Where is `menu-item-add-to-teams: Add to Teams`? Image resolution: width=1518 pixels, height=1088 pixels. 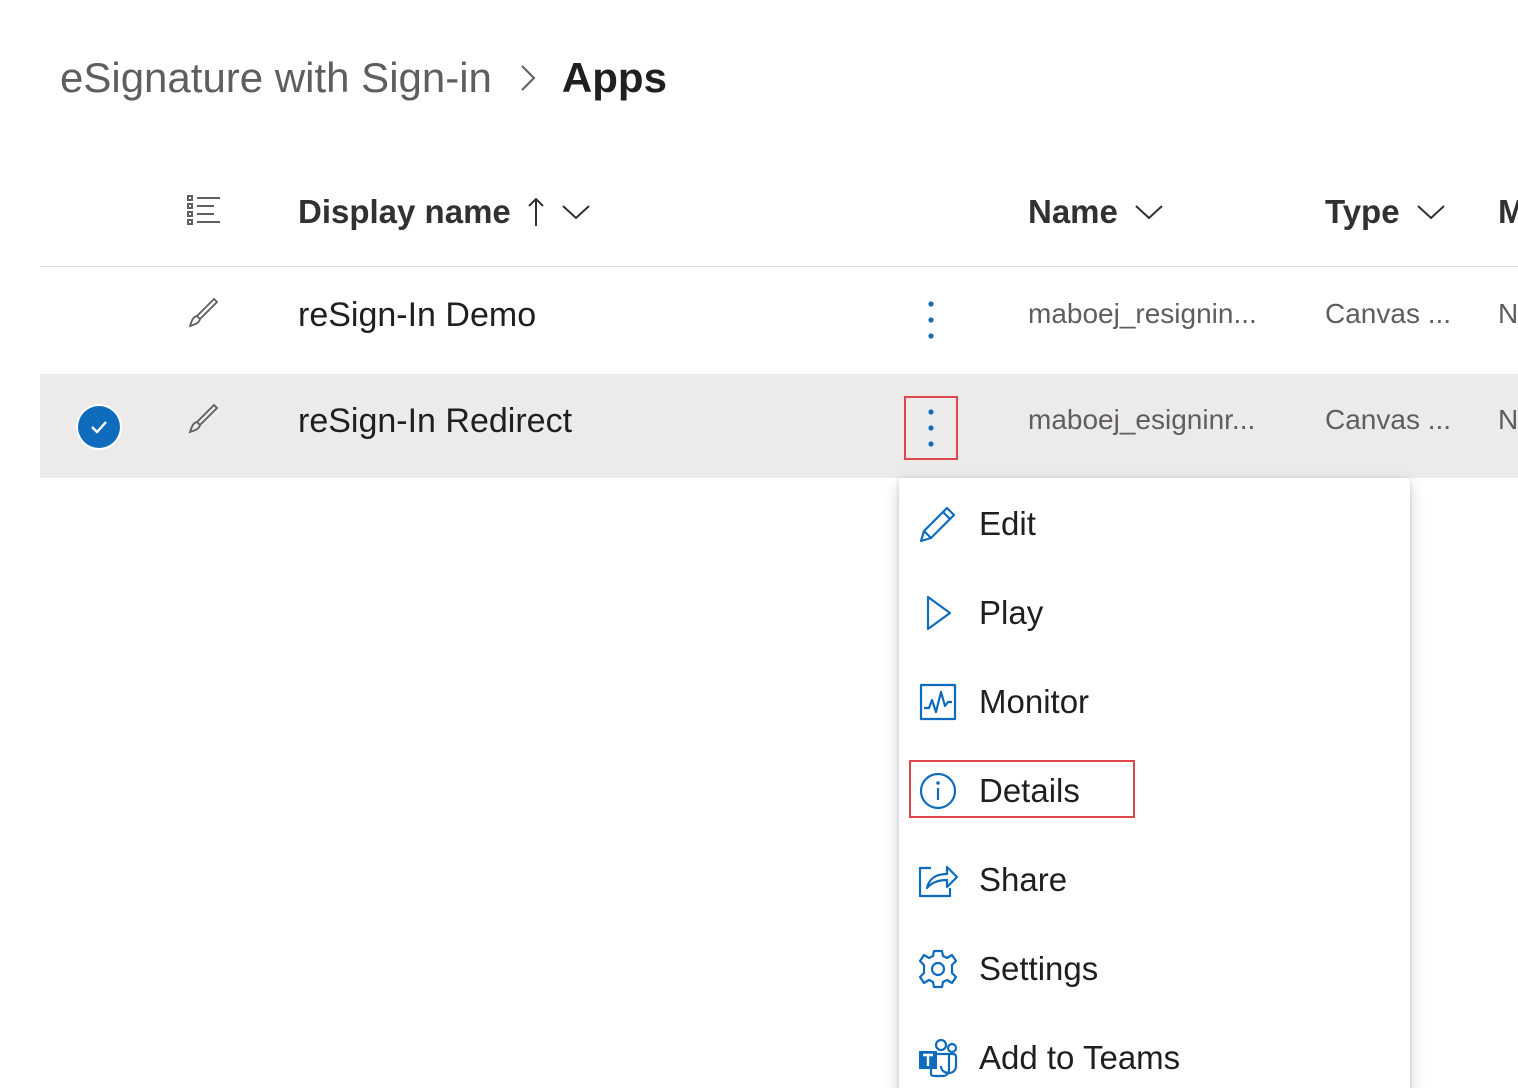
menu-item-add-to-teams: Add to Teams is located at coordinates (1154, 1053).